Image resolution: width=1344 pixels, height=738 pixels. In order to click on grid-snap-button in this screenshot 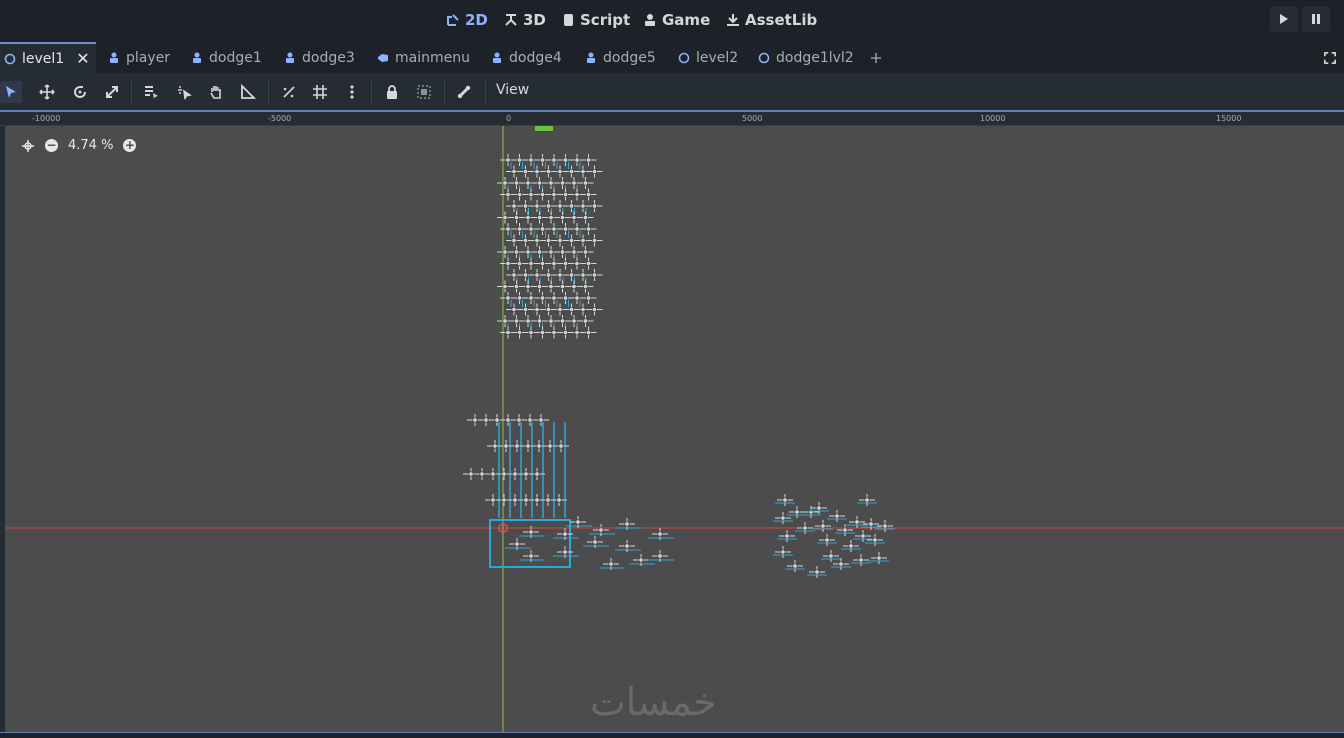, I will do `click(320, 92)`.